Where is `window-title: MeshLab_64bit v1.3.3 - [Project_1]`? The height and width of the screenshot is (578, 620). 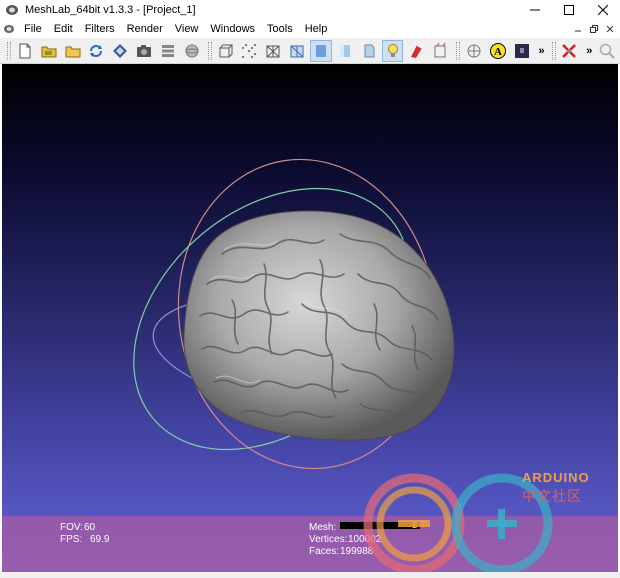
window-title: MeshLab_64bit v1.3.3 - [Project_1] is located at coordinates (110, 10).